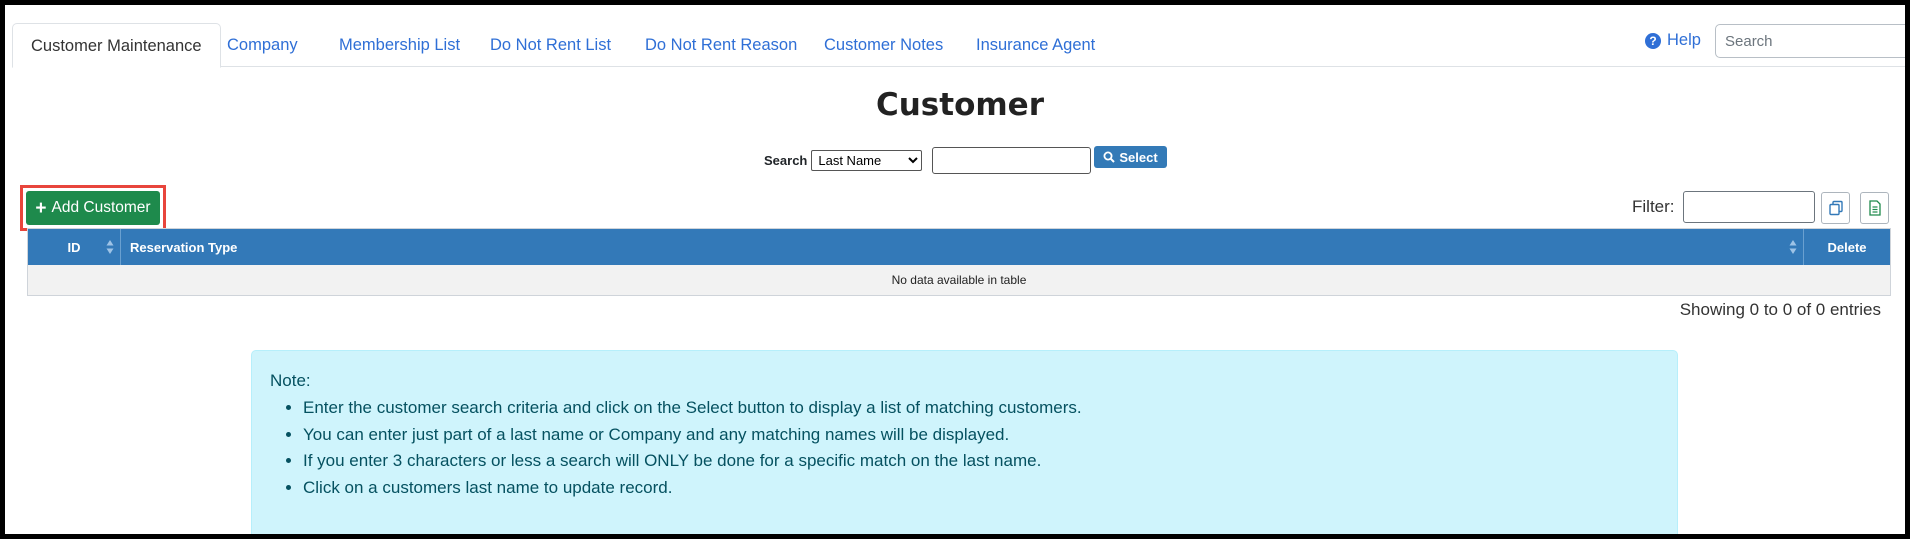 This screenshot has width=1910, height=539. Describe the element at coordinates (101, 207) in the screenshot. I see `add-customer-label: Add Customer` at that location.